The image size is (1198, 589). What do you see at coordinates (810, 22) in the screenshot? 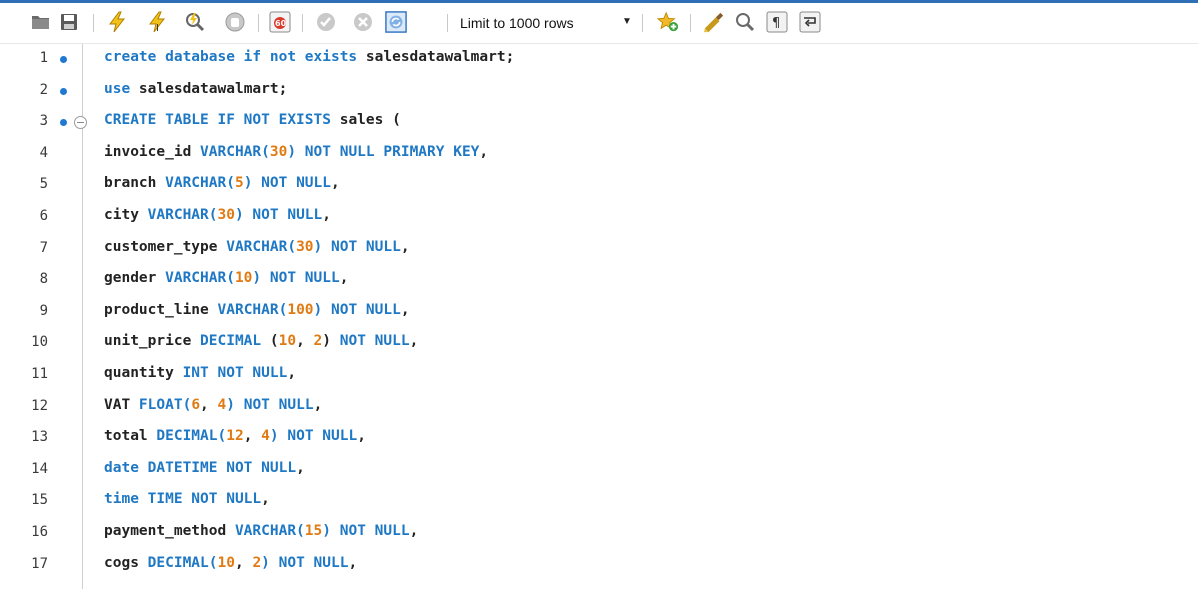
I see `wrap-lines-icon` at bounding box center [810, 22].